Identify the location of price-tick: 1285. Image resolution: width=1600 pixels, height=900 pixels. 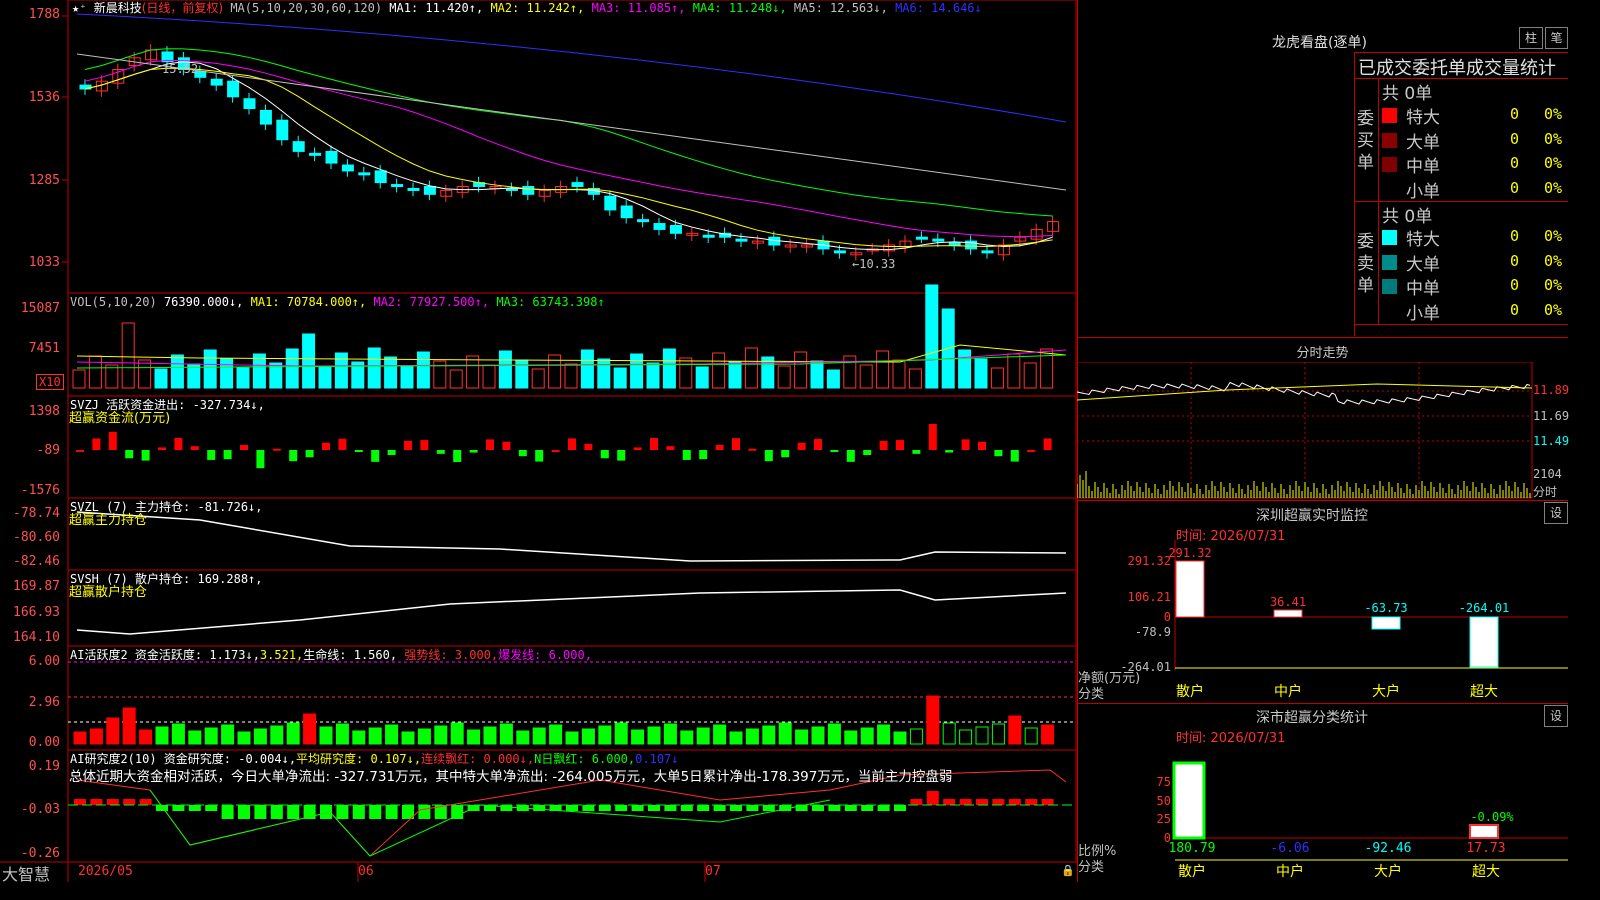
(44, 180).